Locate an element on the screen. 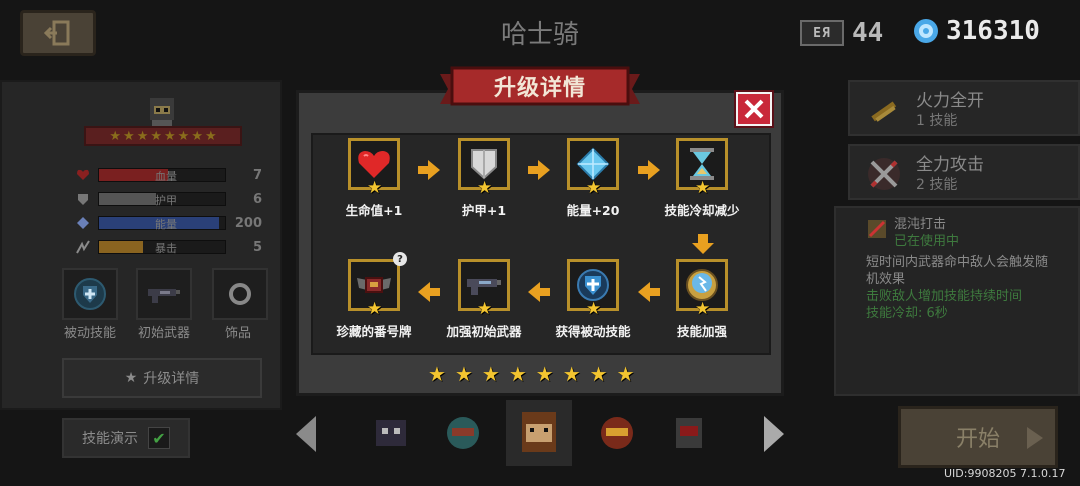  gem-display: 316310 is located at coordinates (976, 31).